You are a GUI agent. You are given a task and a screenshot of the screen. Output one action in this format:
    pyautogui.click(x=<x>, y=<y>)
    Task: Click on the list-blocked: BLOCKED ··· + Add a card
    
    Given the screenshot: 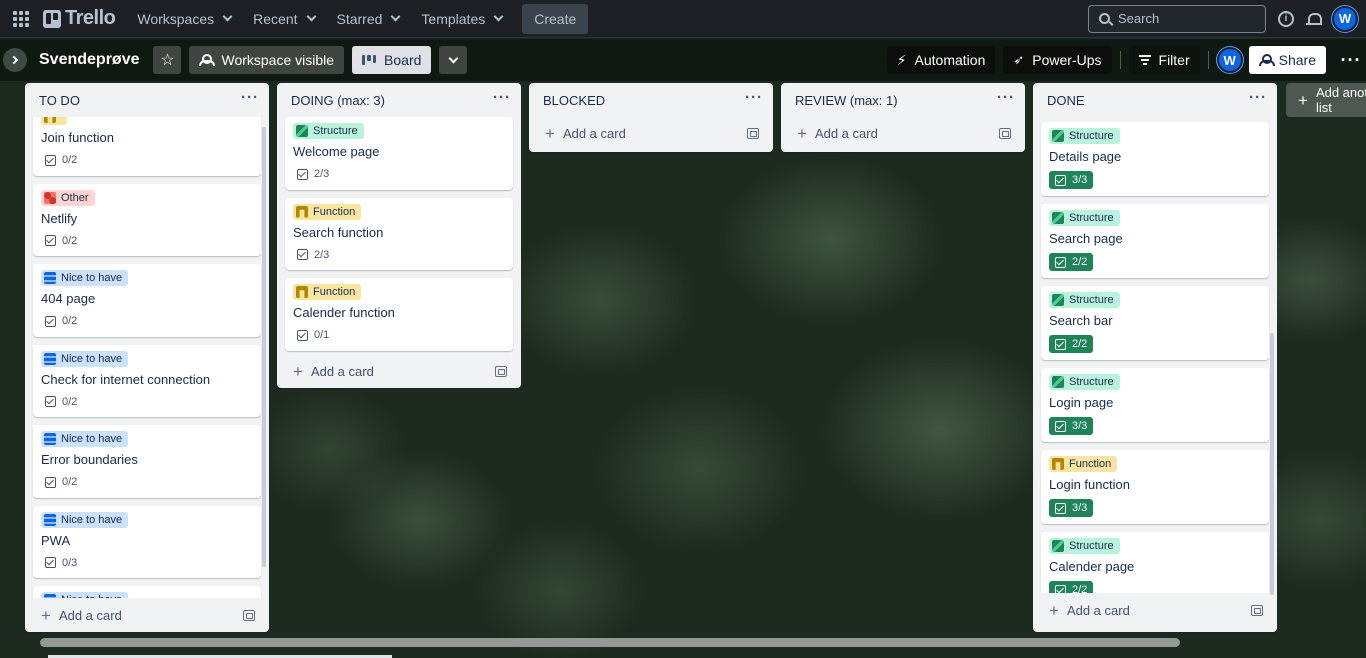 What is the action you would take?
    pyautogui.click(x=651, y=117)
    